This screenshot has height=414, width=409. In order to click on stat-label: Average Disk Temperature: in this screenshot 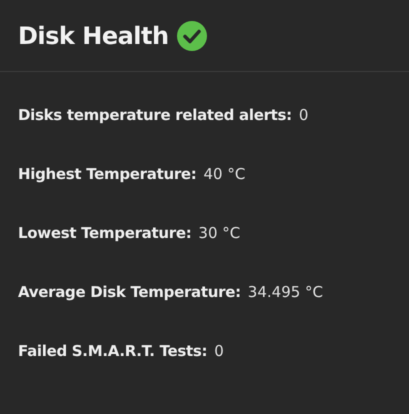, I will do `click(129, 292)`.